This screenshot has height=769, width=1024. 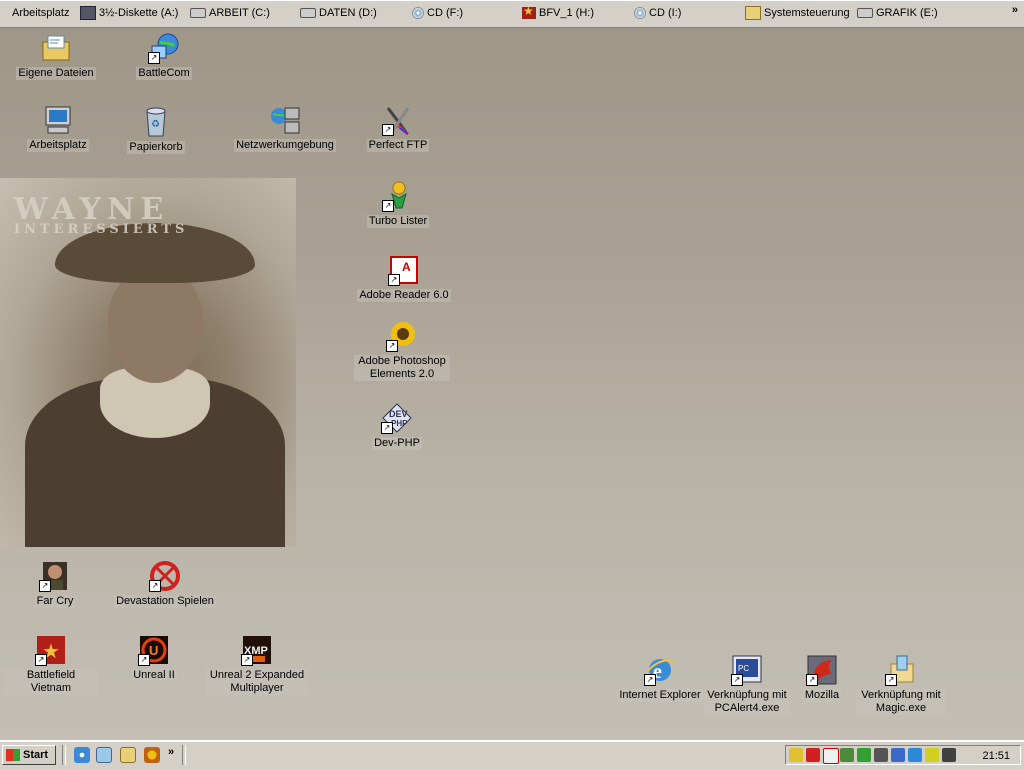 I want to click on system-tray: 21:51, so click(x=903, y=755).